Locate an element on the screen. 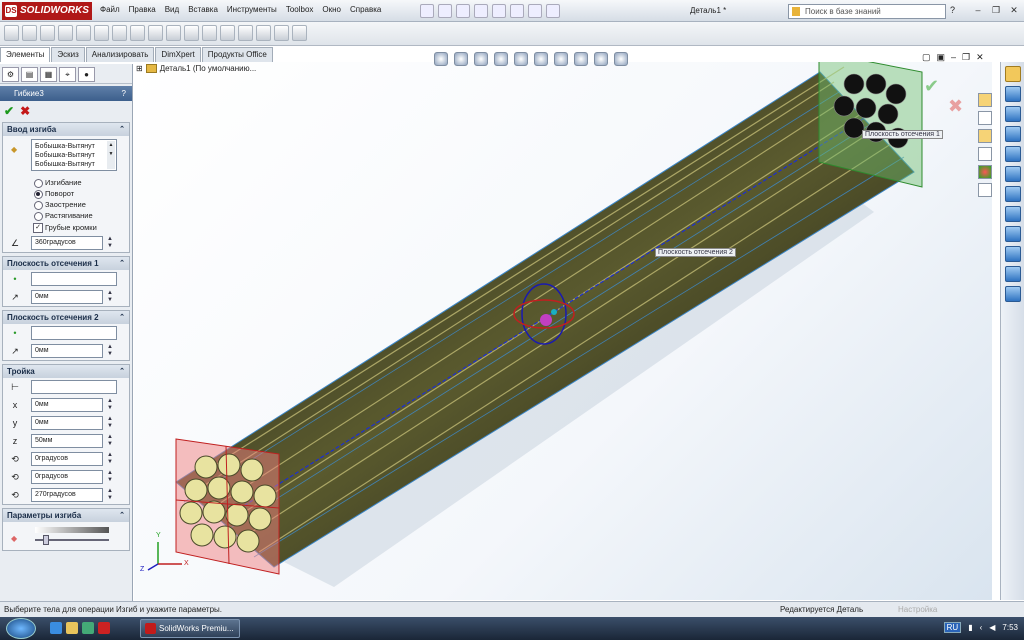  previous-view-icon is located at coordinates (481, 59).